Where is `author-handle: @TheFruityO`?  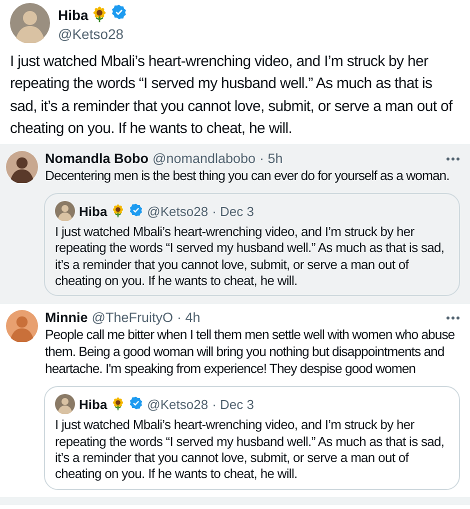 author-handle: @TheFruityO is located at coordinates (132, 318).